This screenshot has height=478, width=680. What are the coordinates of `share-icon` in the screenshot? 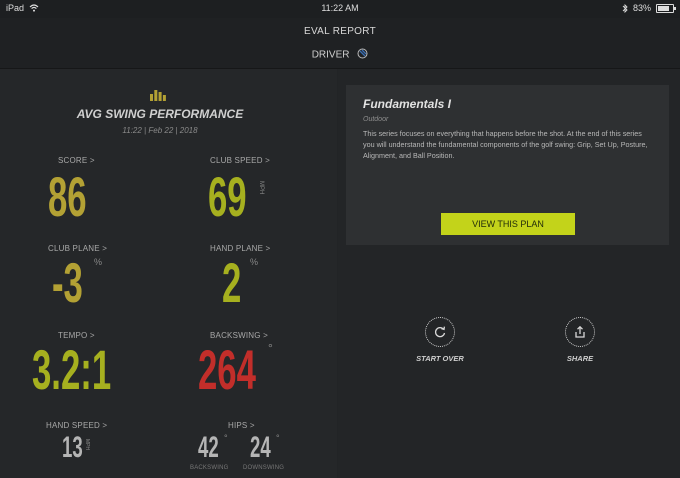 It's located at (580, 331).